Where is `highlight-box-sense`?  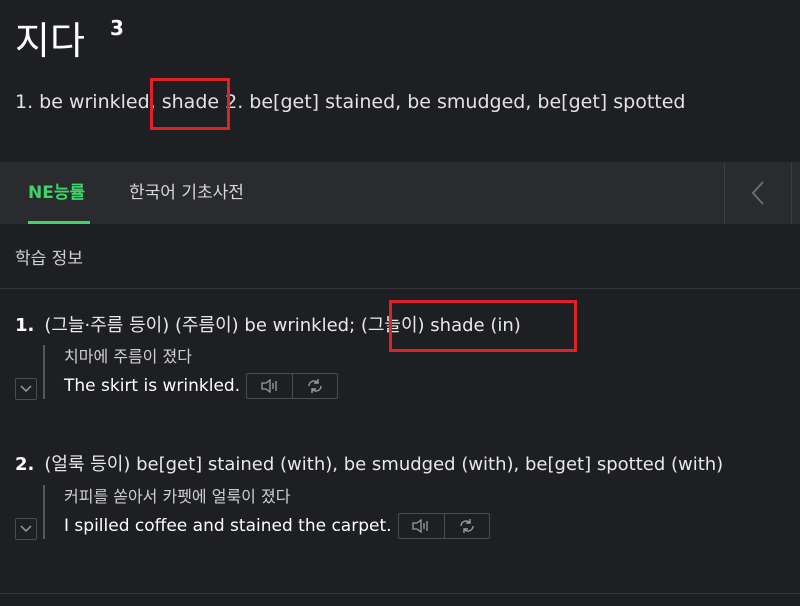 highlight-box-sense is located at coordinates (483, 326).